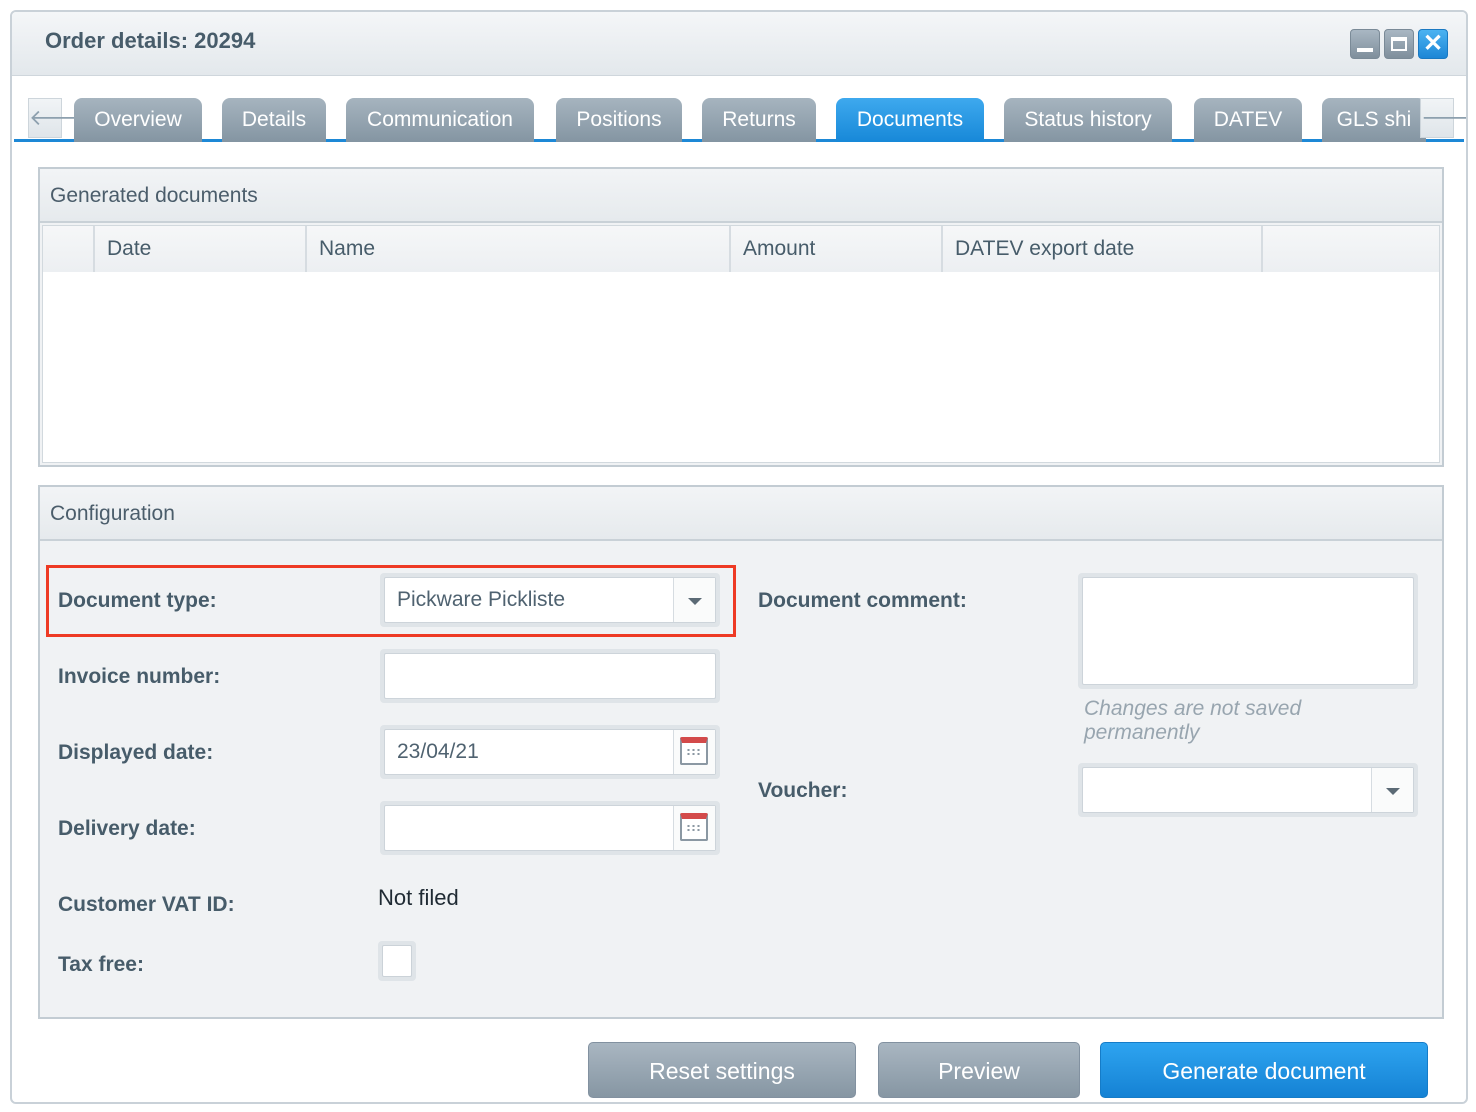 The image size is (1476, 1112). I want to click on generate-document-button: Generate document, so click(1264, 1070).